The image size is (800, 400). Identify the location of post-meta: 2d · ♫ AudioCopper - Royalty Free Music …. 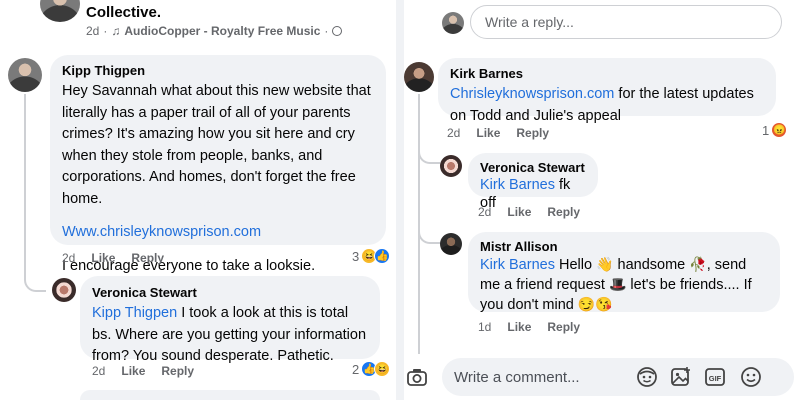
(214, 31).